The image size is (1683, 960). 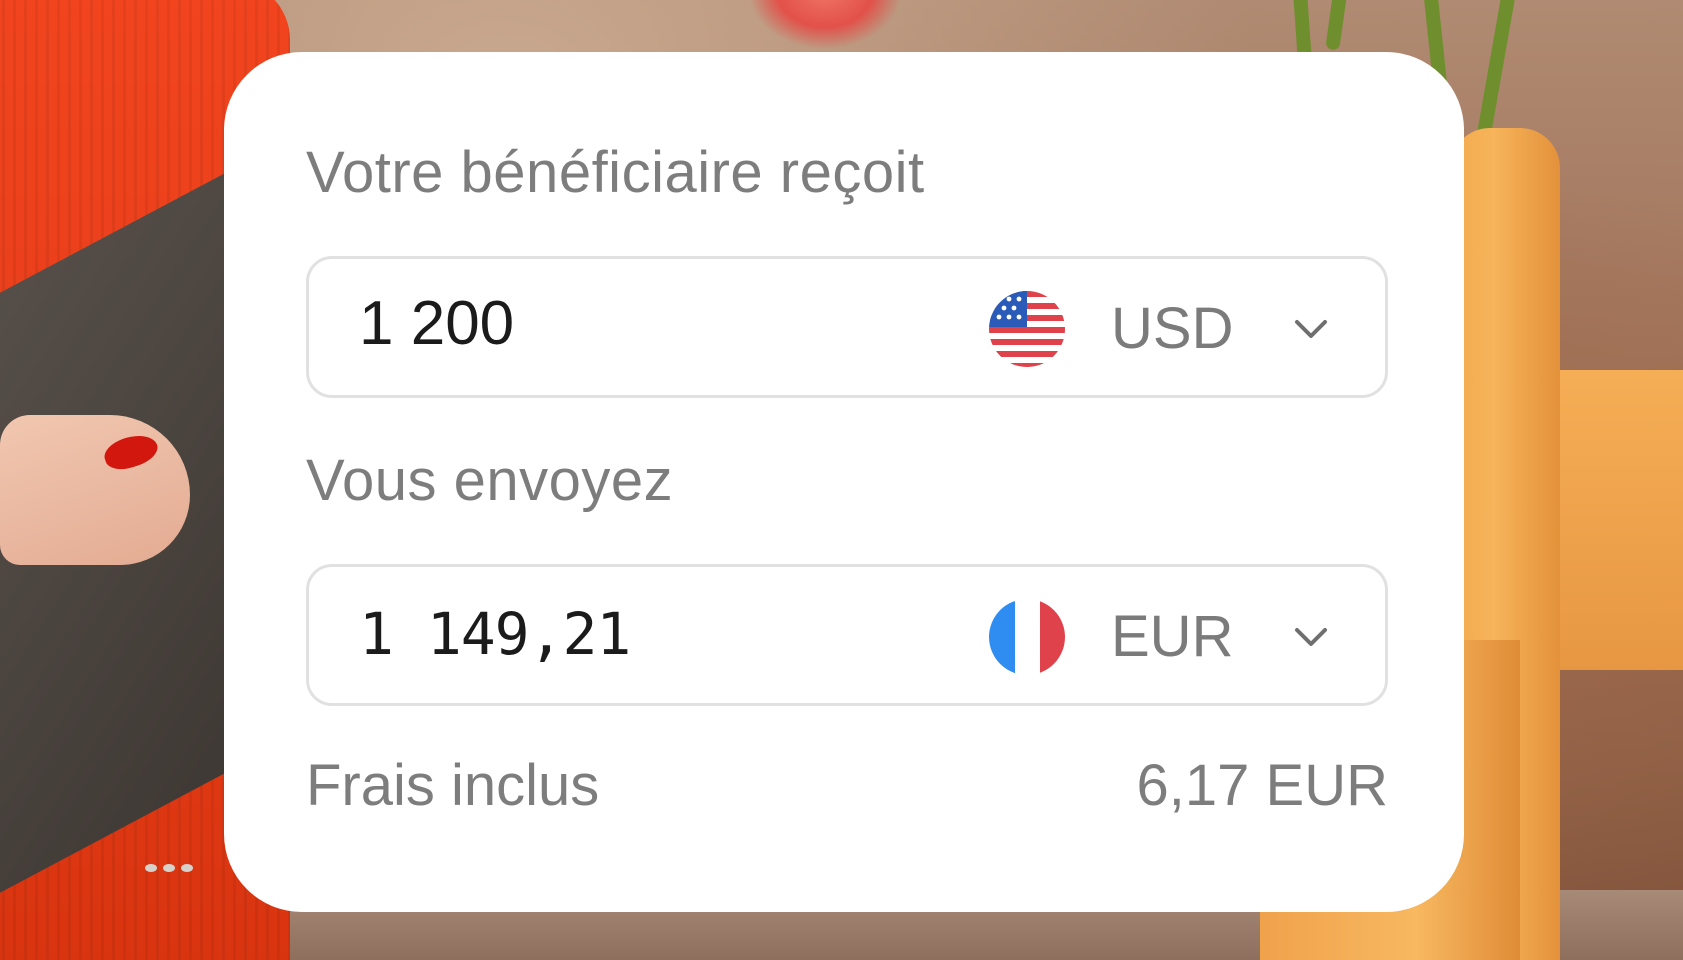 What do you see at coordinates (1172, 328) in the screenshot?
I see `recipient-currency-code: USD` at bounding box center [1172, 328].